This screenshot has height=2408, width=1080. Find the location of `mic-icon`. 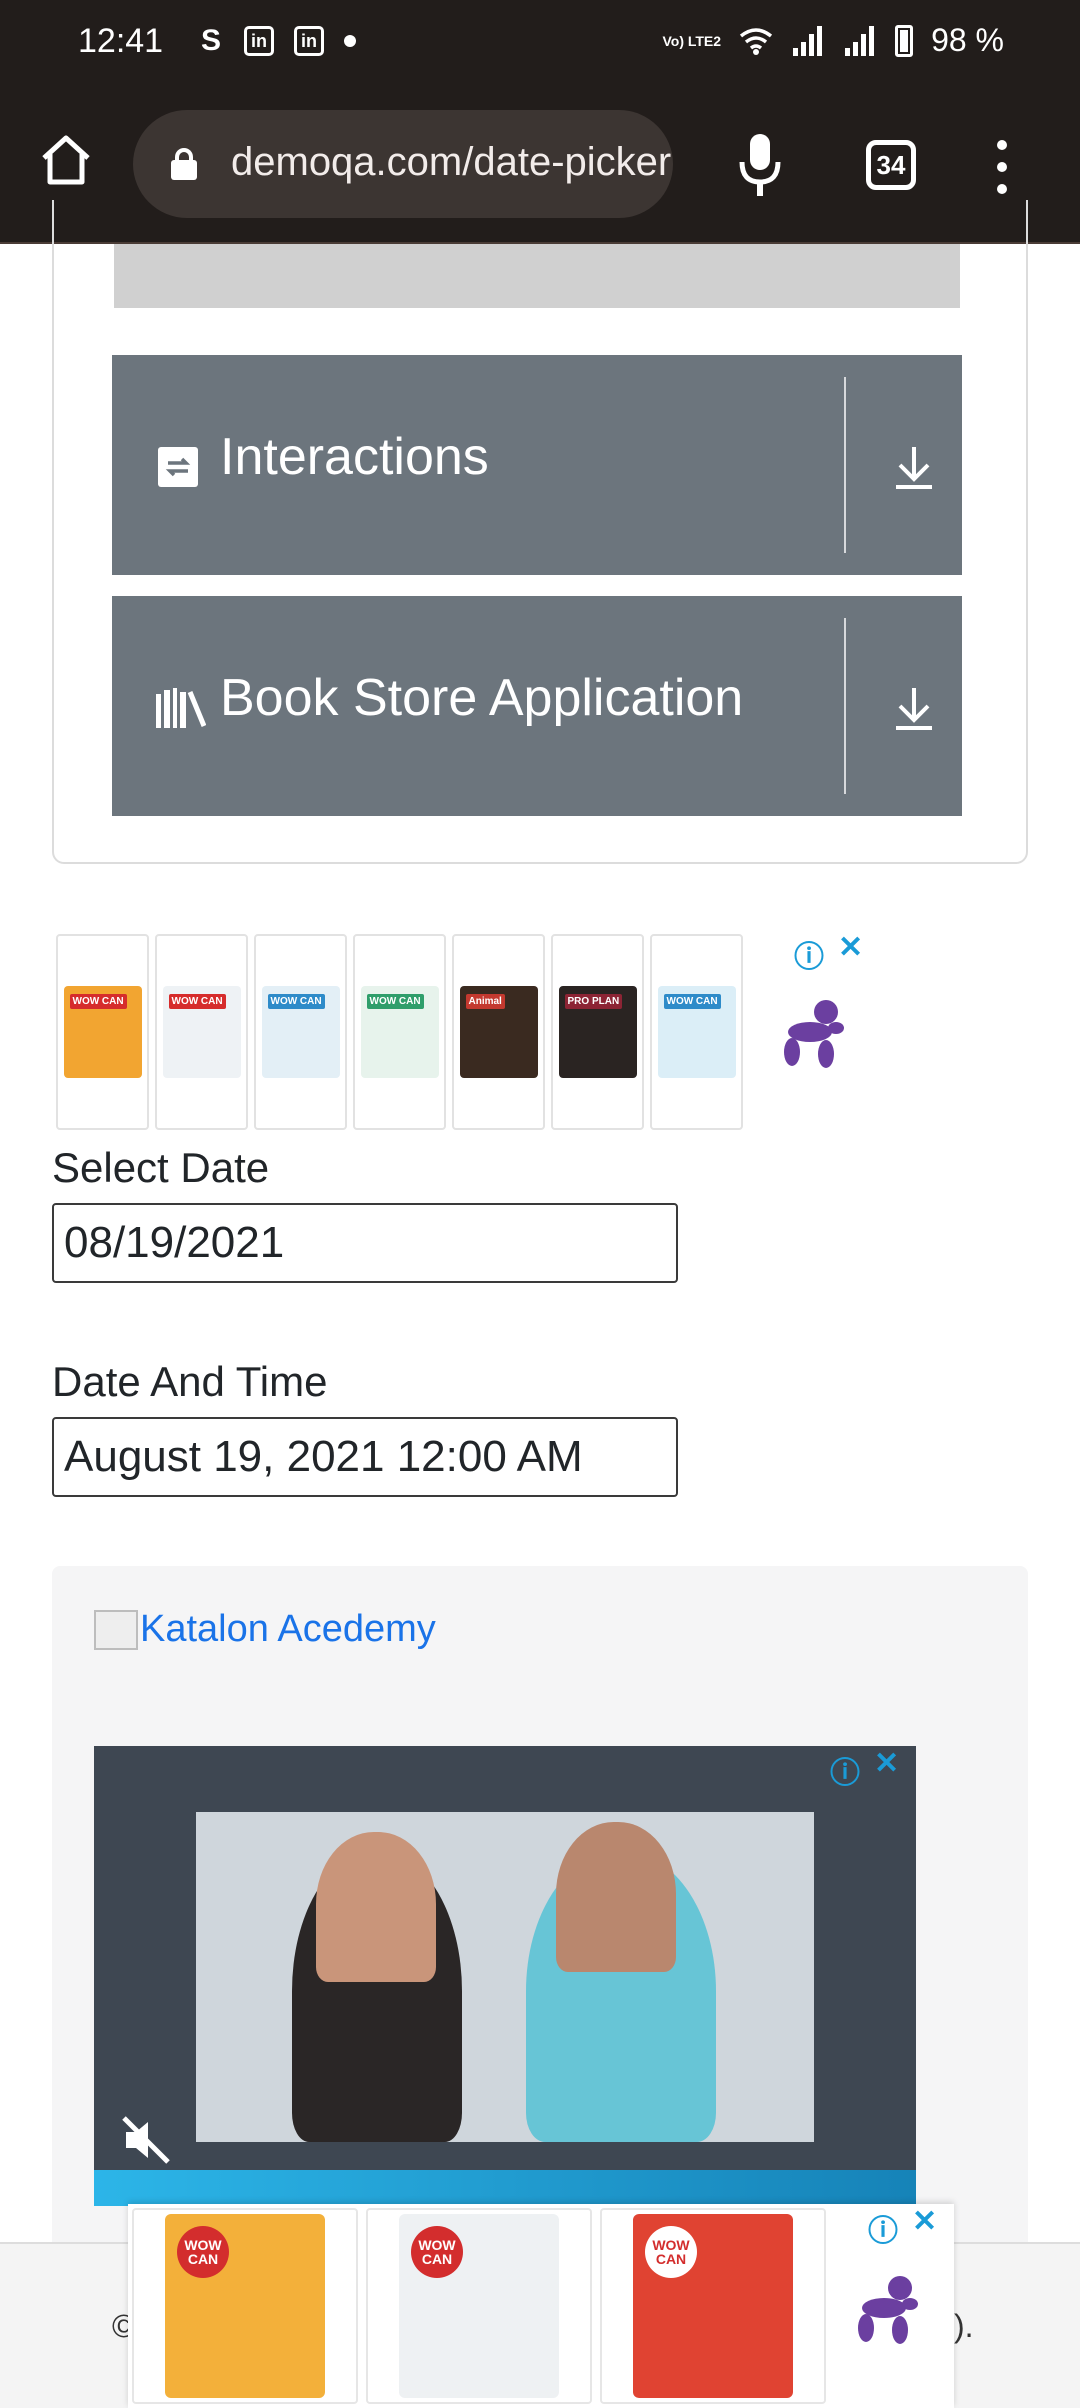

mic-icon is located at coordinates (760, 165).